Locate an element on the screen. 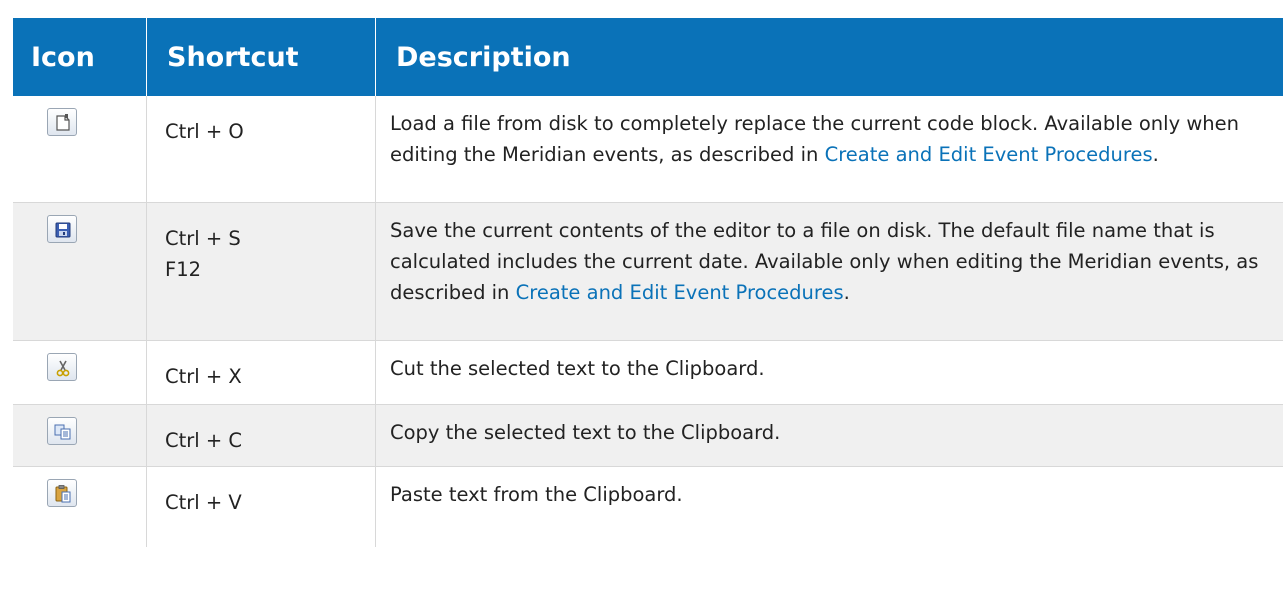  header-icon: Icon is located at coordinates (80, 57).